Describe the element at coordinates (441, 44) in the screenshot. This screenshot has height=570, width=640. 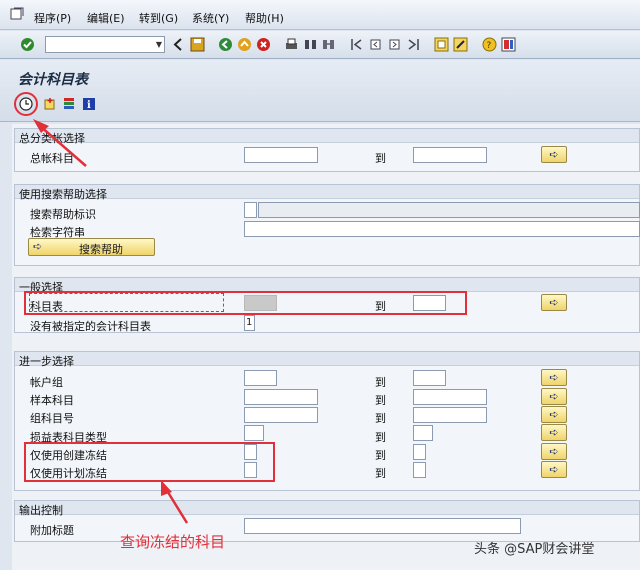
I see `new-session-icon` at that location.